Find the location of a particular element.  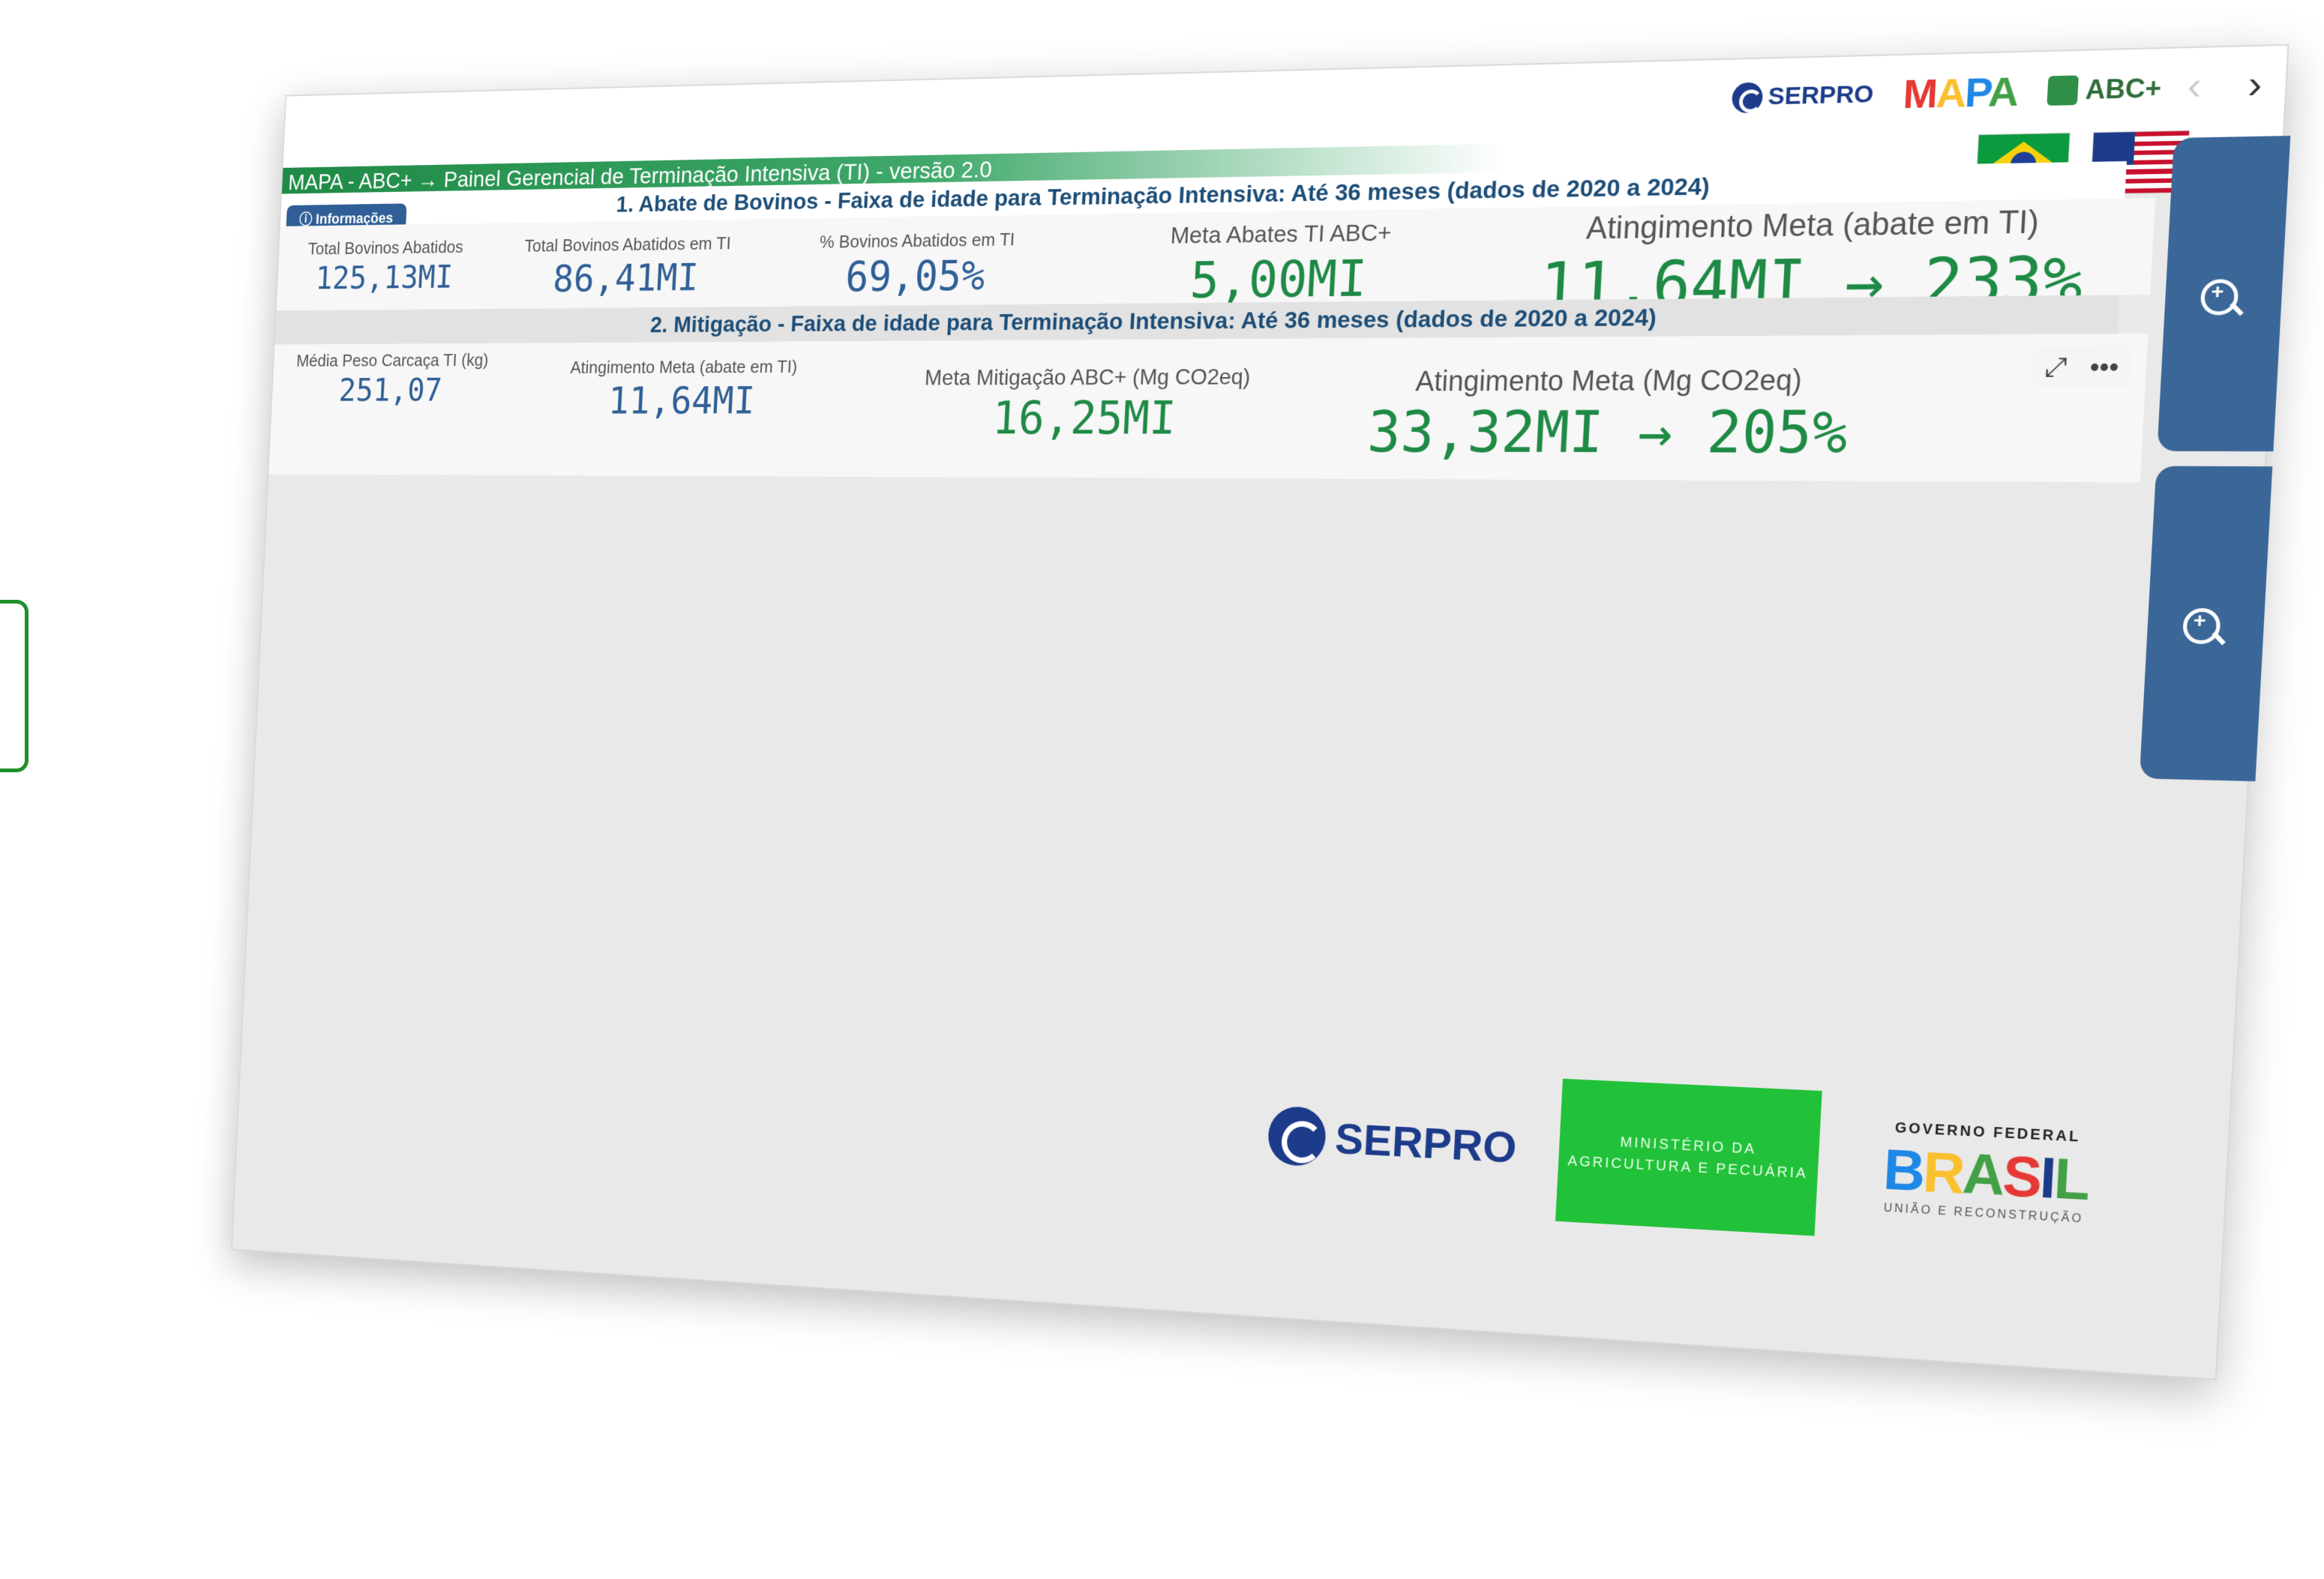

kpi-meta-mitigacao: Meta Mitigação ABC+ (Mg CO2eq) 16,25MI is located at coordinates (1088, 404).